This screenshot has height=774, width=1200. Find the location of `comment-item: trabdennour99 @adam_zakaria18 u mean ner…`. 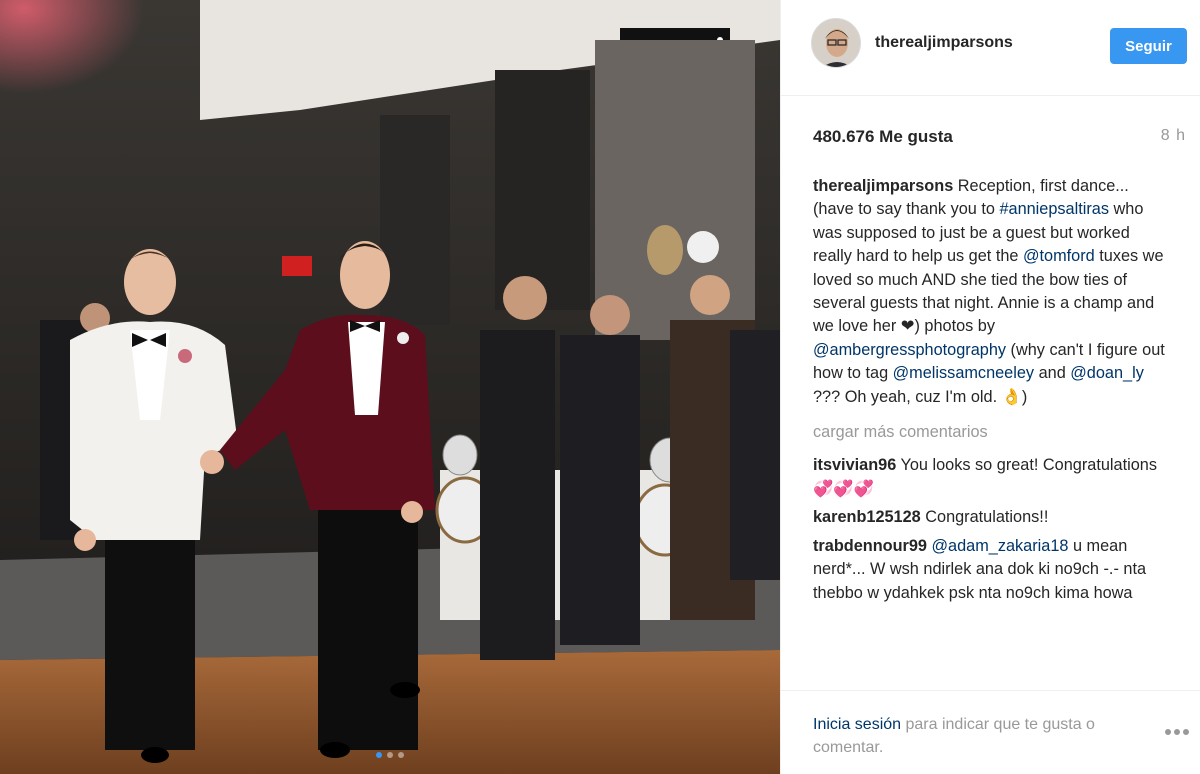

comment-item: trabdennour99 @adam_zakaria18 u mean ner… is located at coordinates (993, 570).